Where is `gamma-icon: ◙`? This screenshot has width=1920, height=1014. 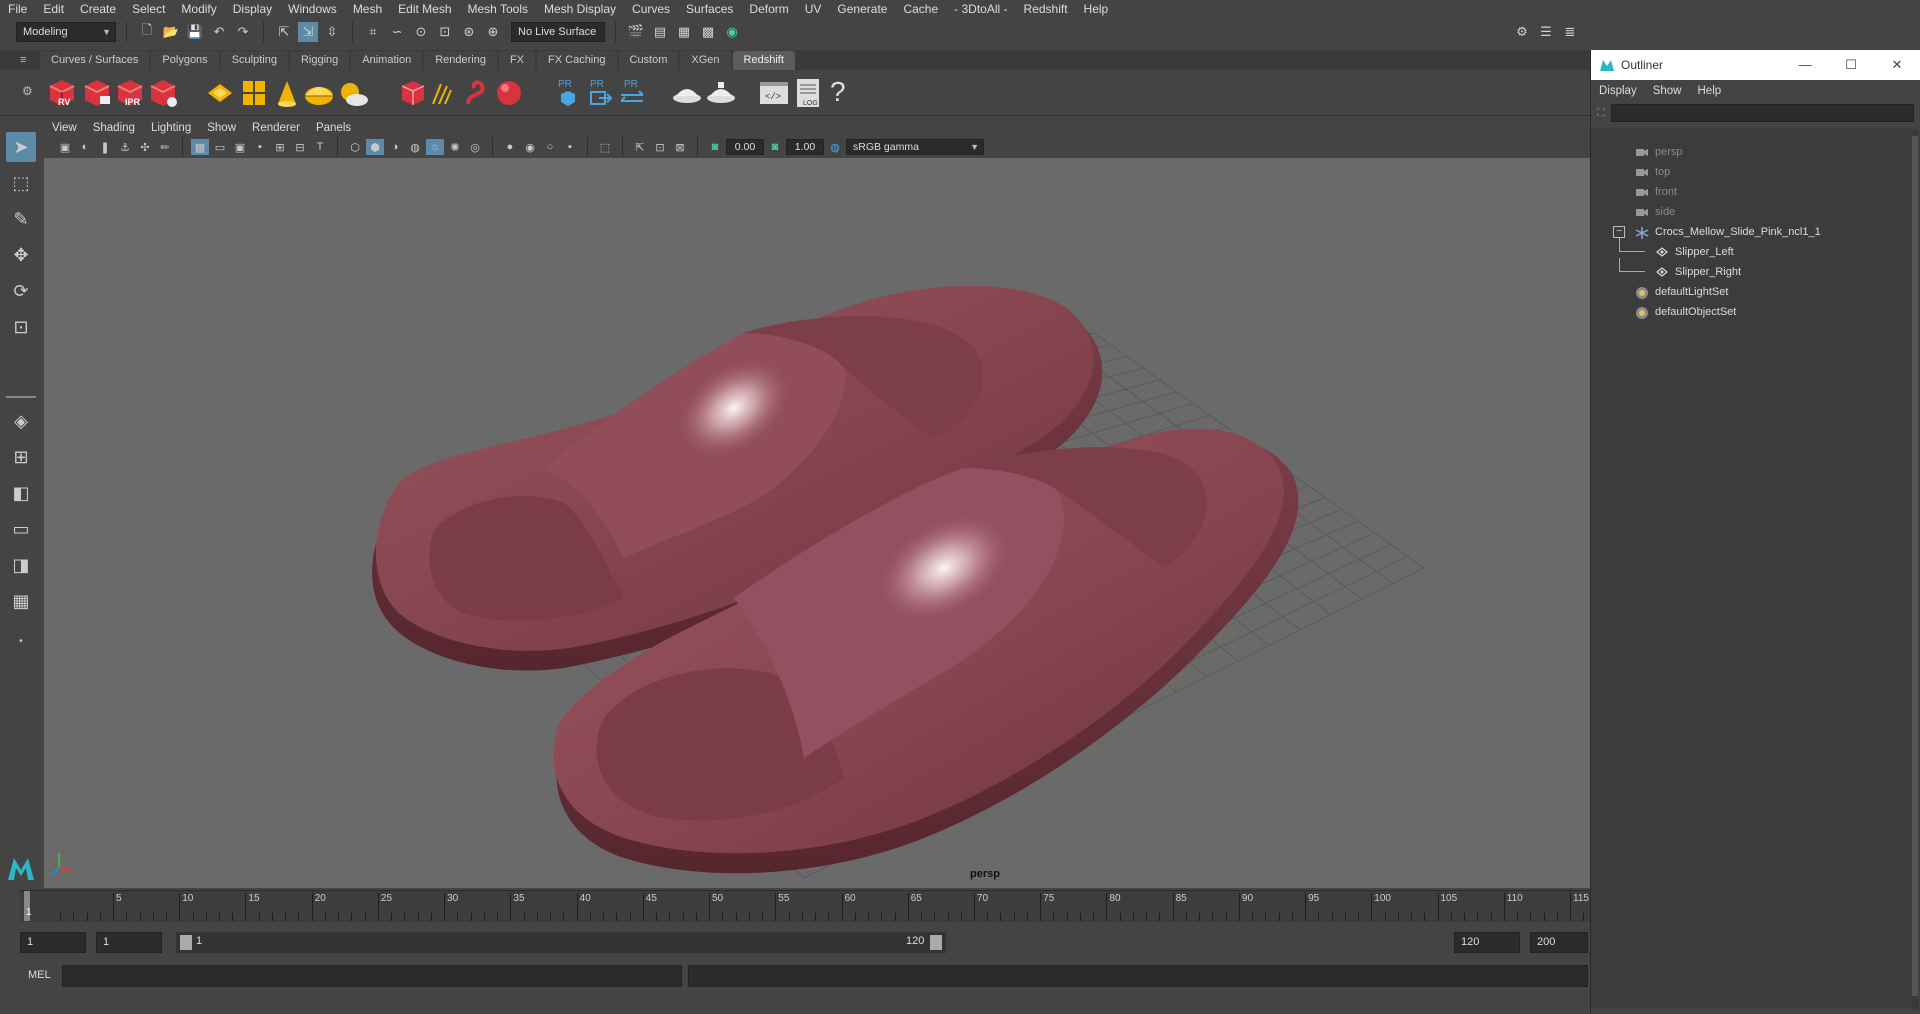 gamma-icon: ◙ is located at coordinates (775, 147).